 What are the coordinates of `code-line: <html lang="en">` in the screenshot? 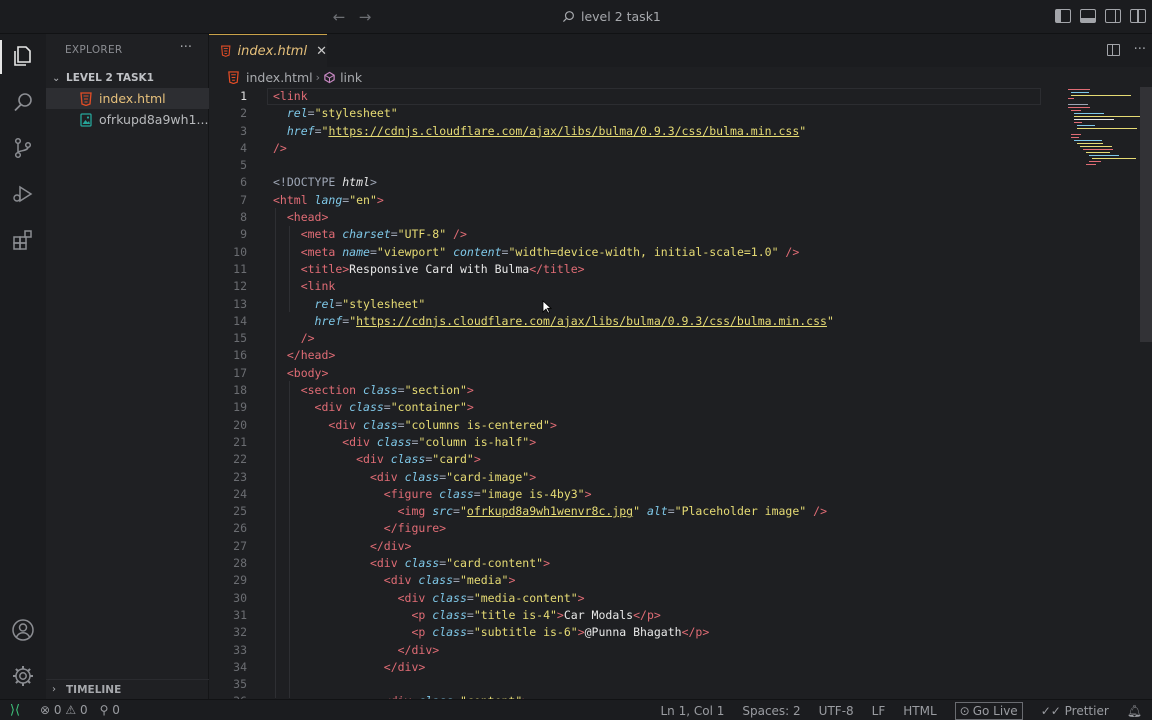 It's located at (673, 200).